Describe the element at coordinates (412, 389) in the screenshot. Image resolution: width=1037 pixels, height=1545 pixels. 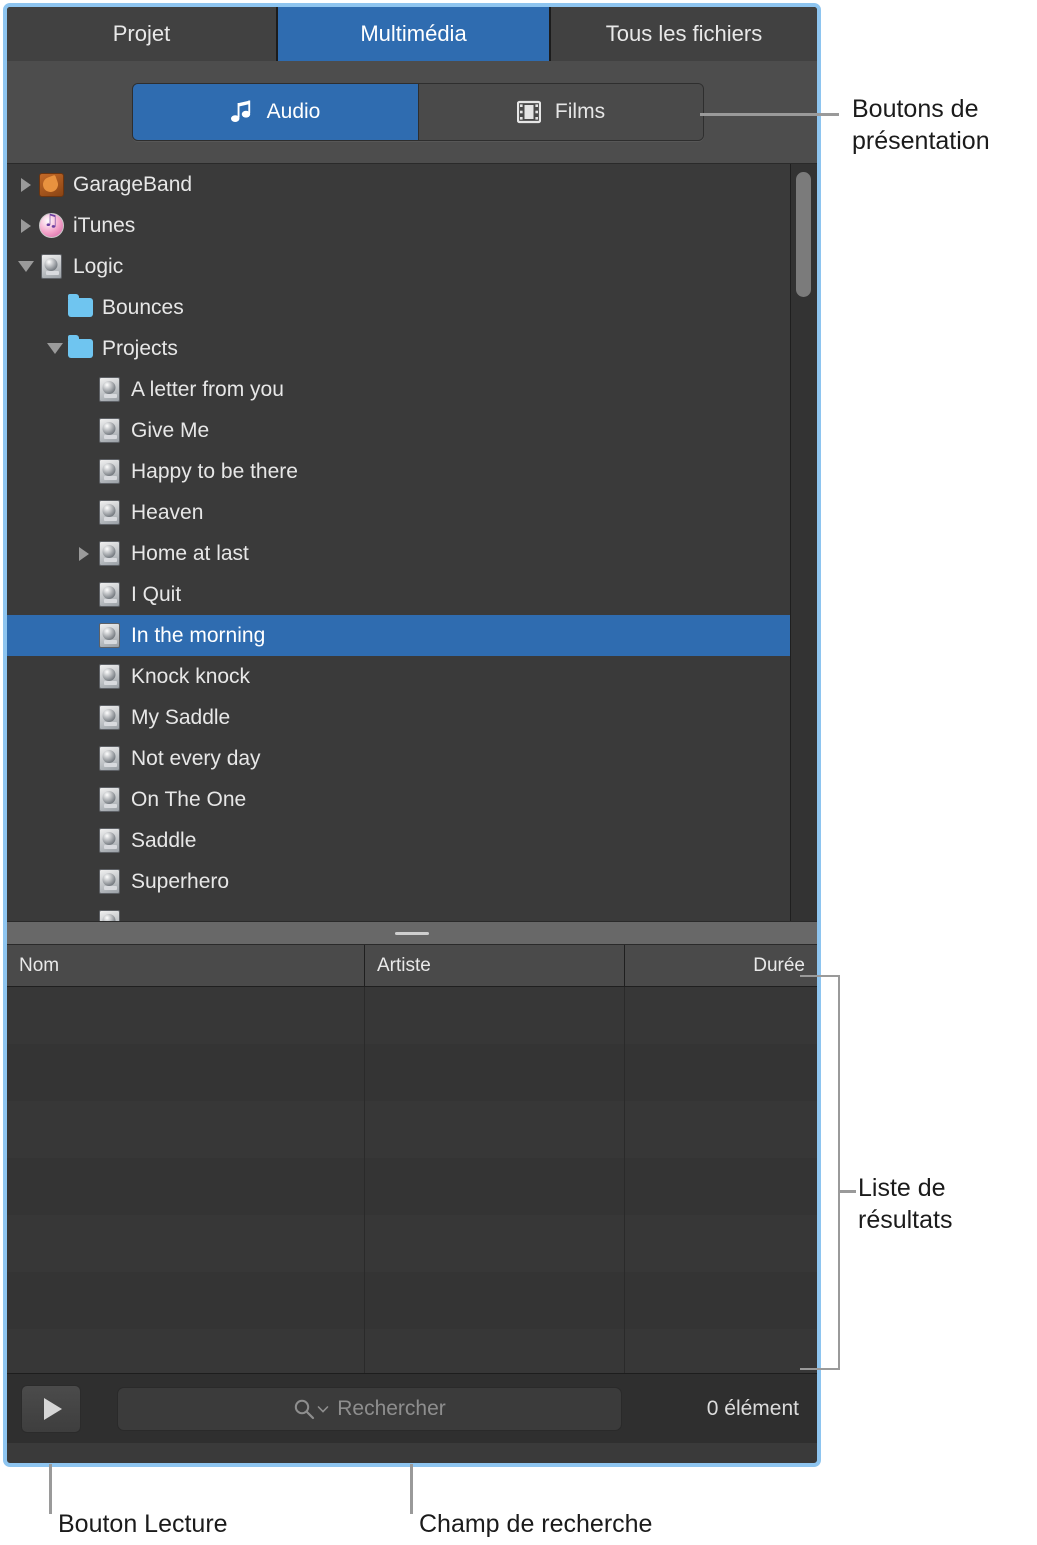
I see `tree-item: A letter from you` at that location.